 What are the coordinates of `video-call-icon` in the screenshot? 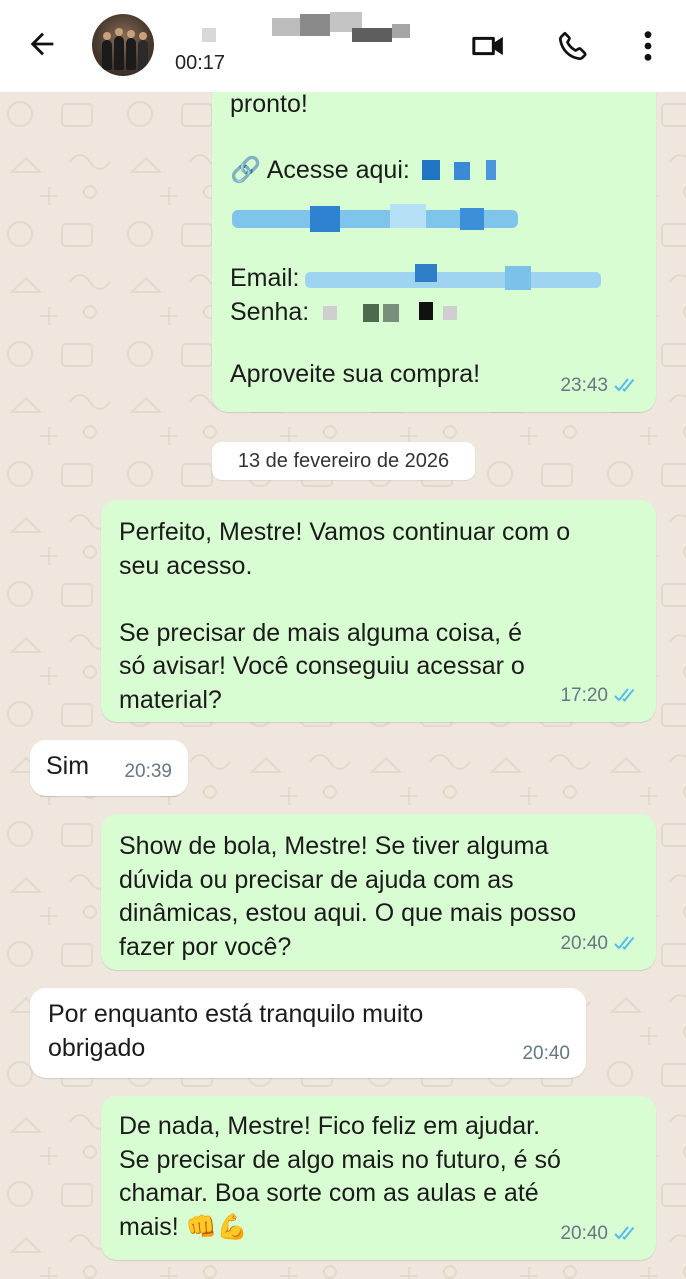 It's located at (487, 46).